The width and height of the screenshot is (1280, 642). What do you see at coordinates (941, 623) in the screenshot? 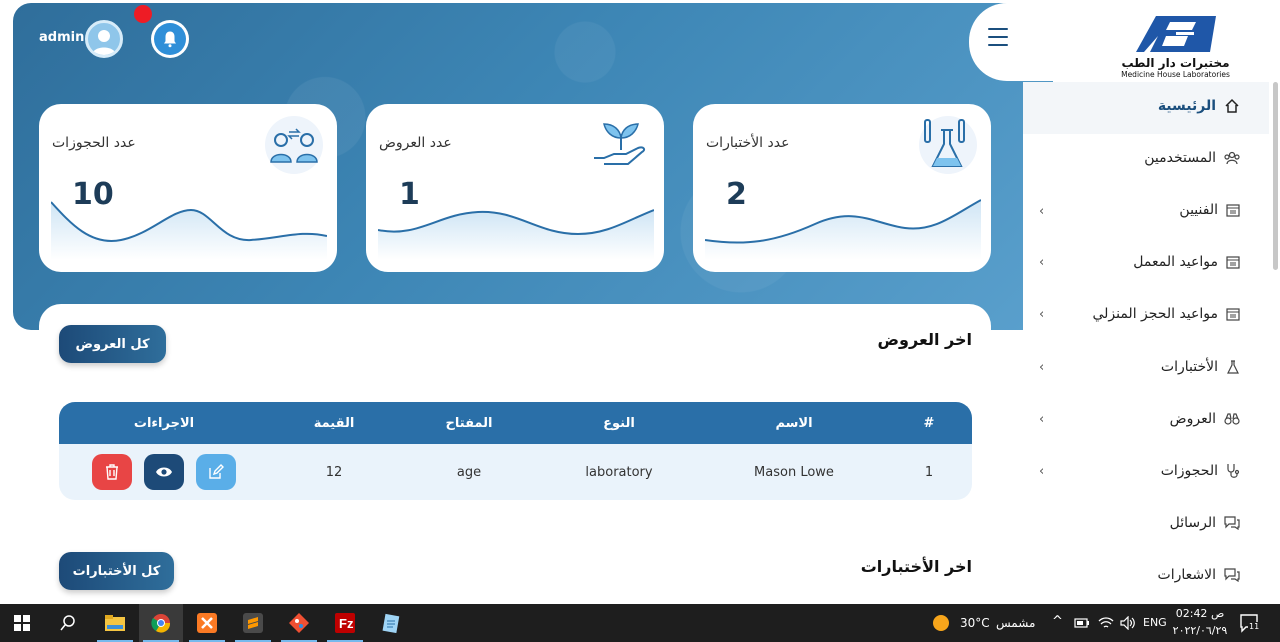
I see `sun-icon` at bounding box center [941, 623].